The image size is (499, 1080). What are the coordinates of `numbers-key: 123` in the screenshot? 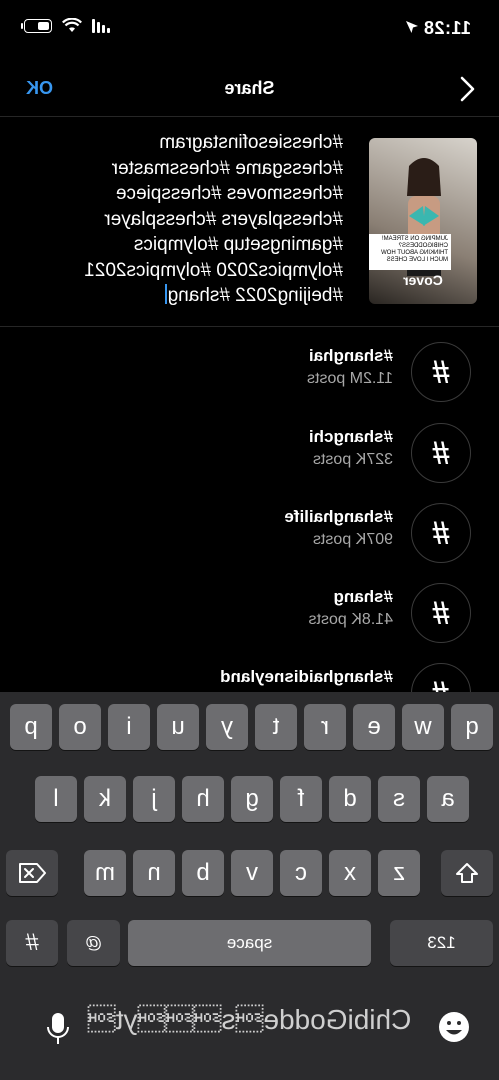 It's located at (441, 943).